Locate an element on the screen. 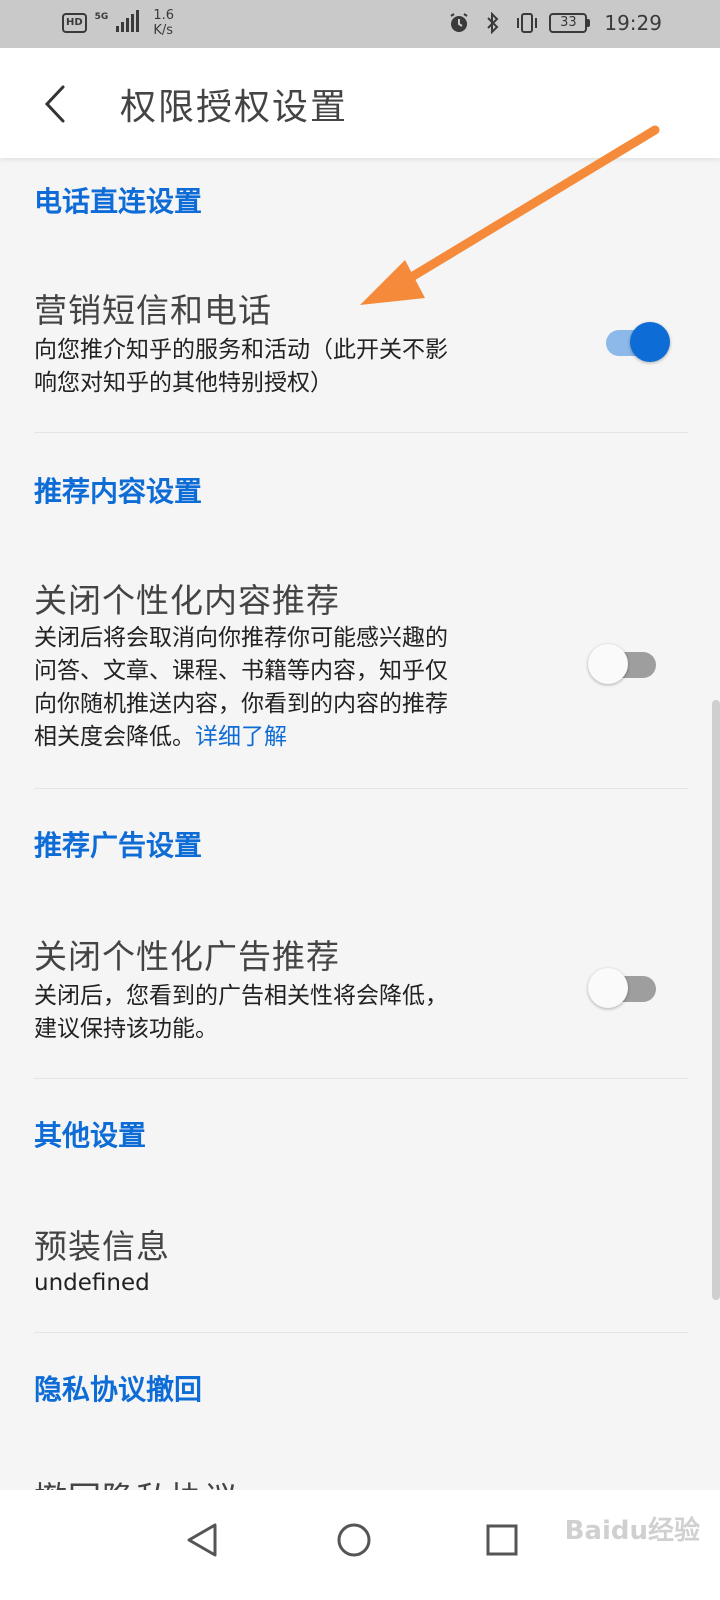 Image resolution: width=720 pixels, height=1600 pixels. section-title-other: 其他设置 is located at coordinates (90, 1135).